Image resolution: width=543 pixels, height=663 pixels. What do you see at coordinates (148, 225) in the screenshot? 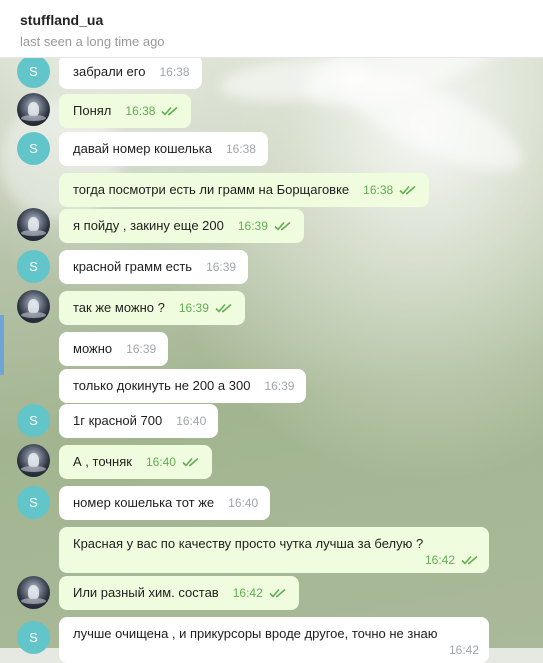
I see `message-text: я пойду , закину еще 200` at bounding box center [148, 225].